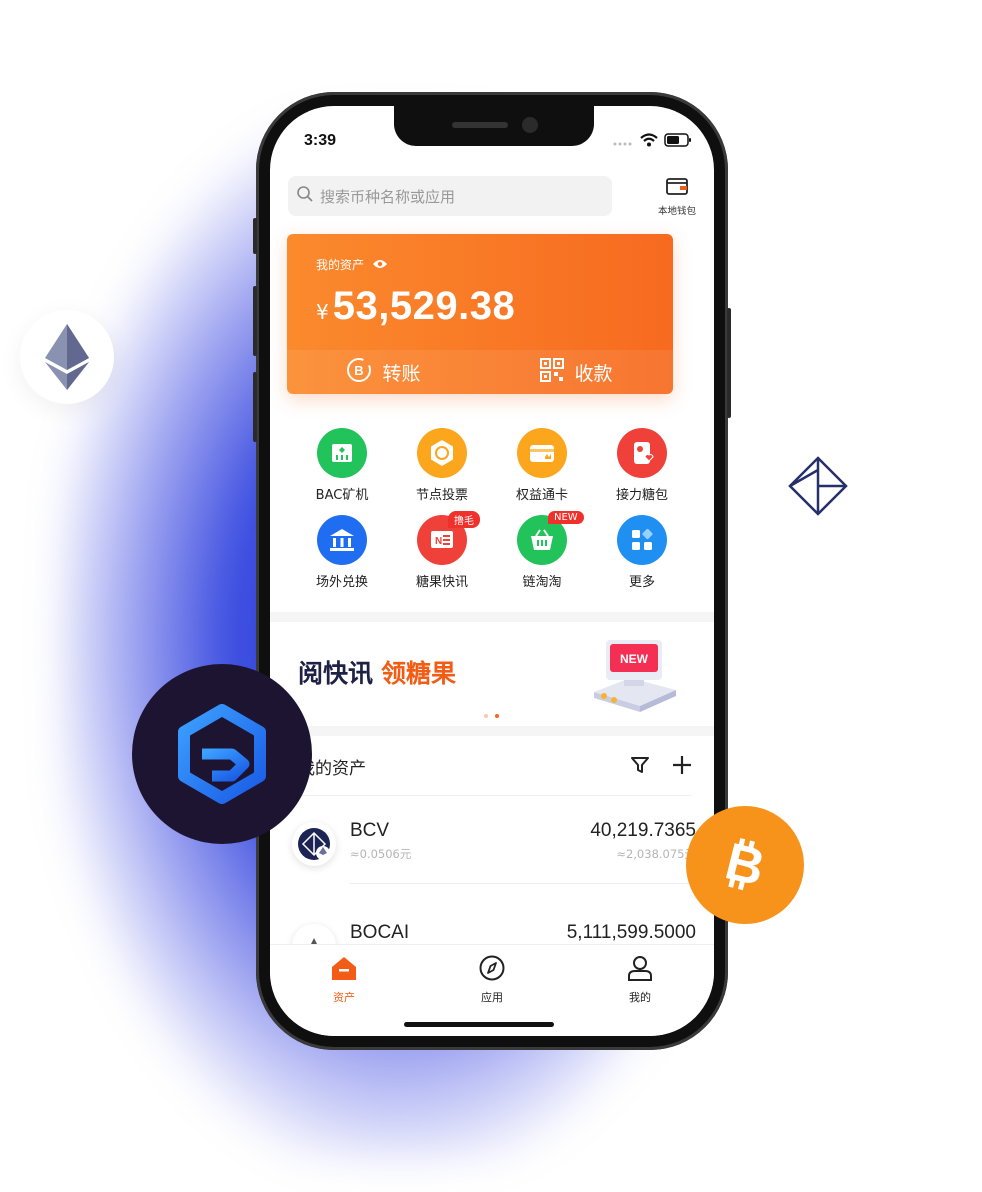  Describe the element at coordinates (643, 830) in the screenshot. I see `coin-balance: 40,219.7365` at that location.